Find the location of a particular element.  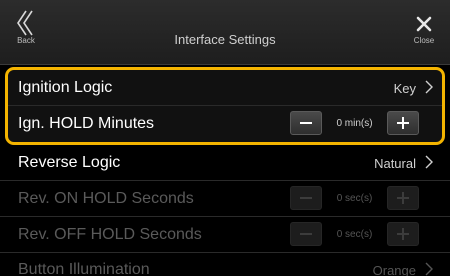

setting-row-button-illumination: Button Illumination Orange is located at coordinates (225, 264).